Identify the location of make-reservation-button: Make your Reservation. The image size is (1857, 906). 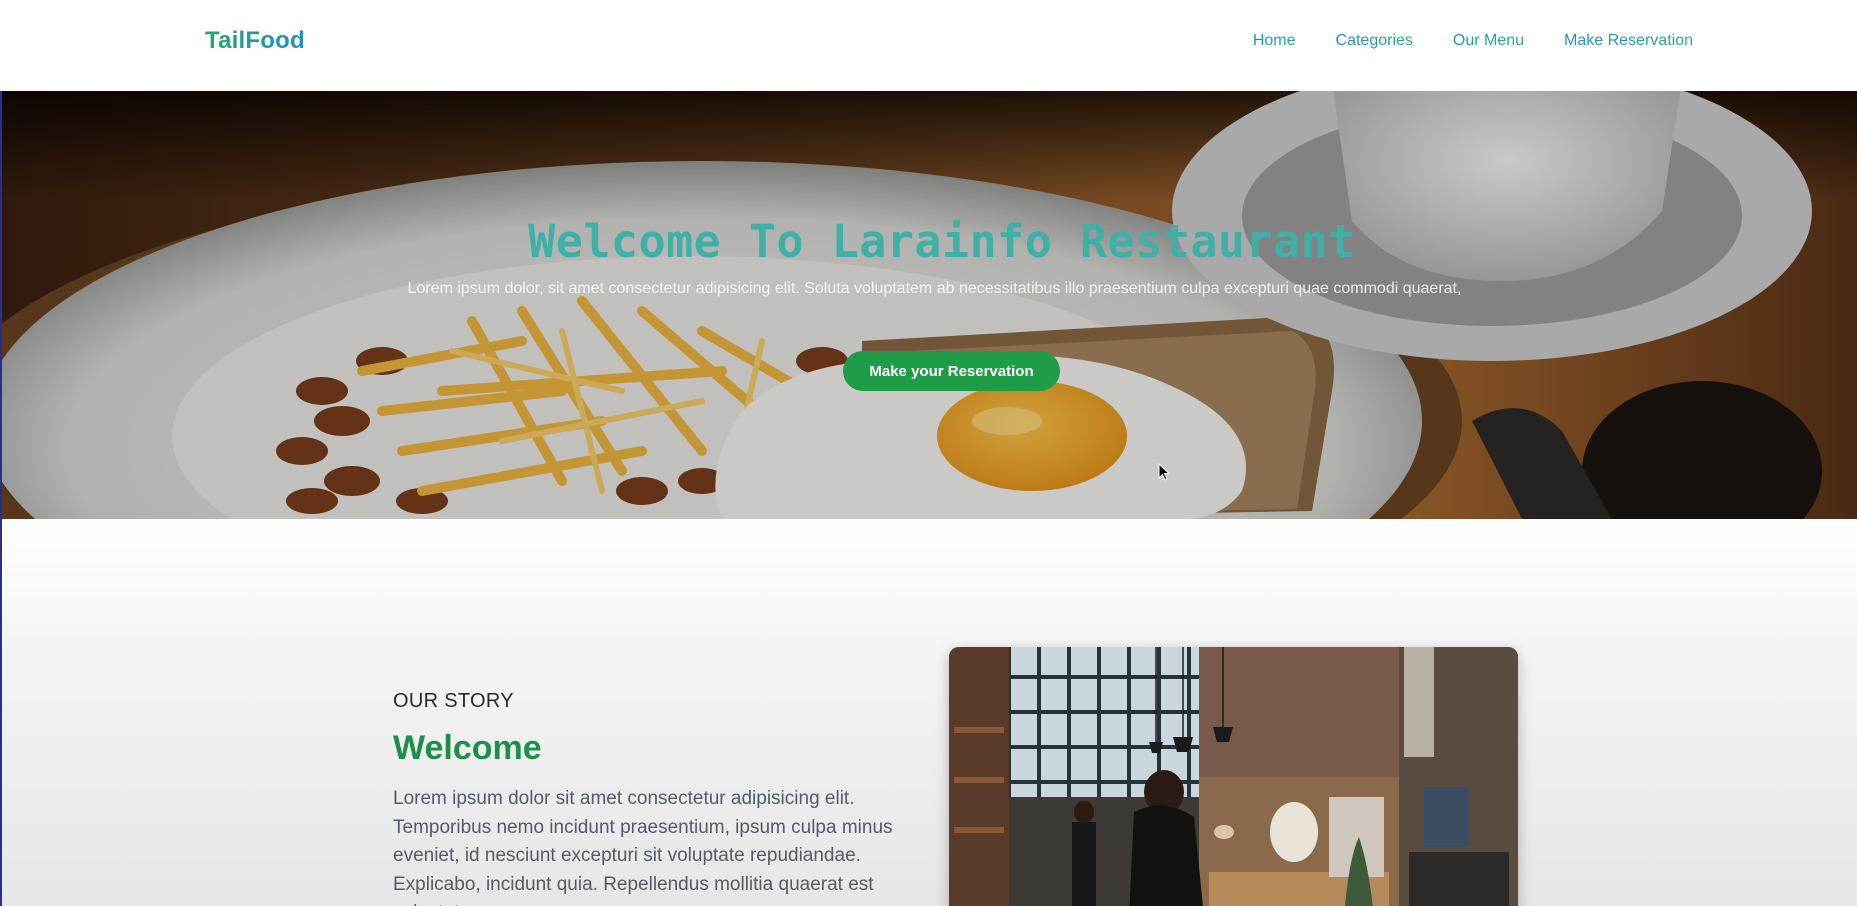
(951, 371).